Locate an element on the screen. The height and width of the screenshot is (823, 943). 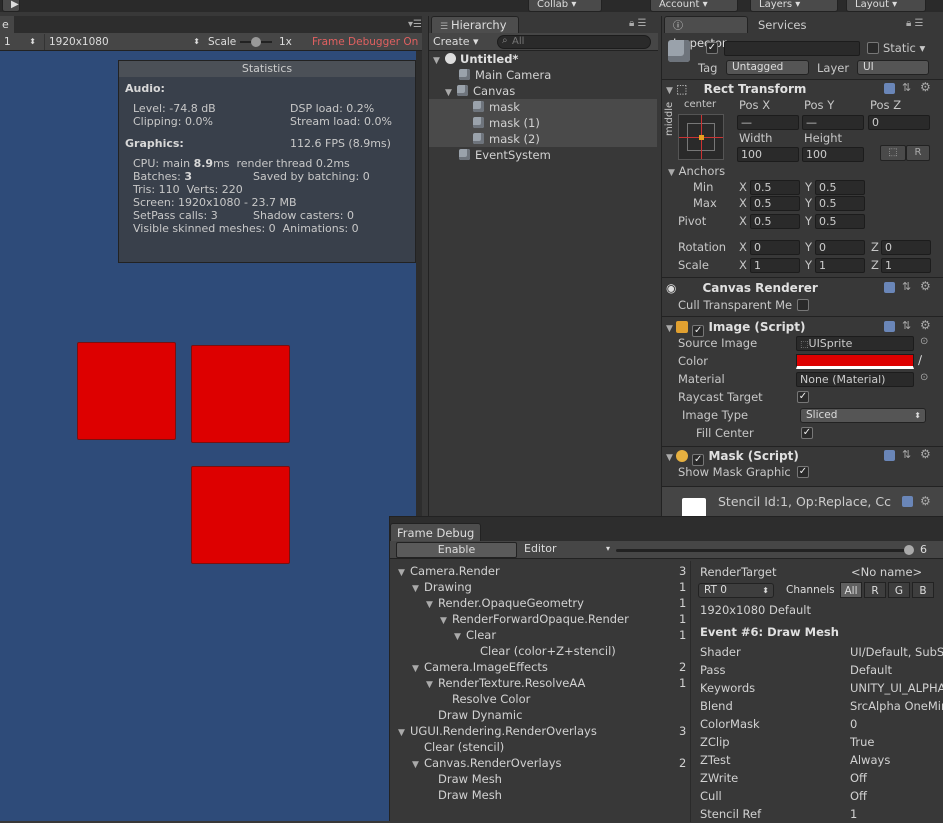
event-tree-row: Resolve Color is located at coordinates (543, 699).